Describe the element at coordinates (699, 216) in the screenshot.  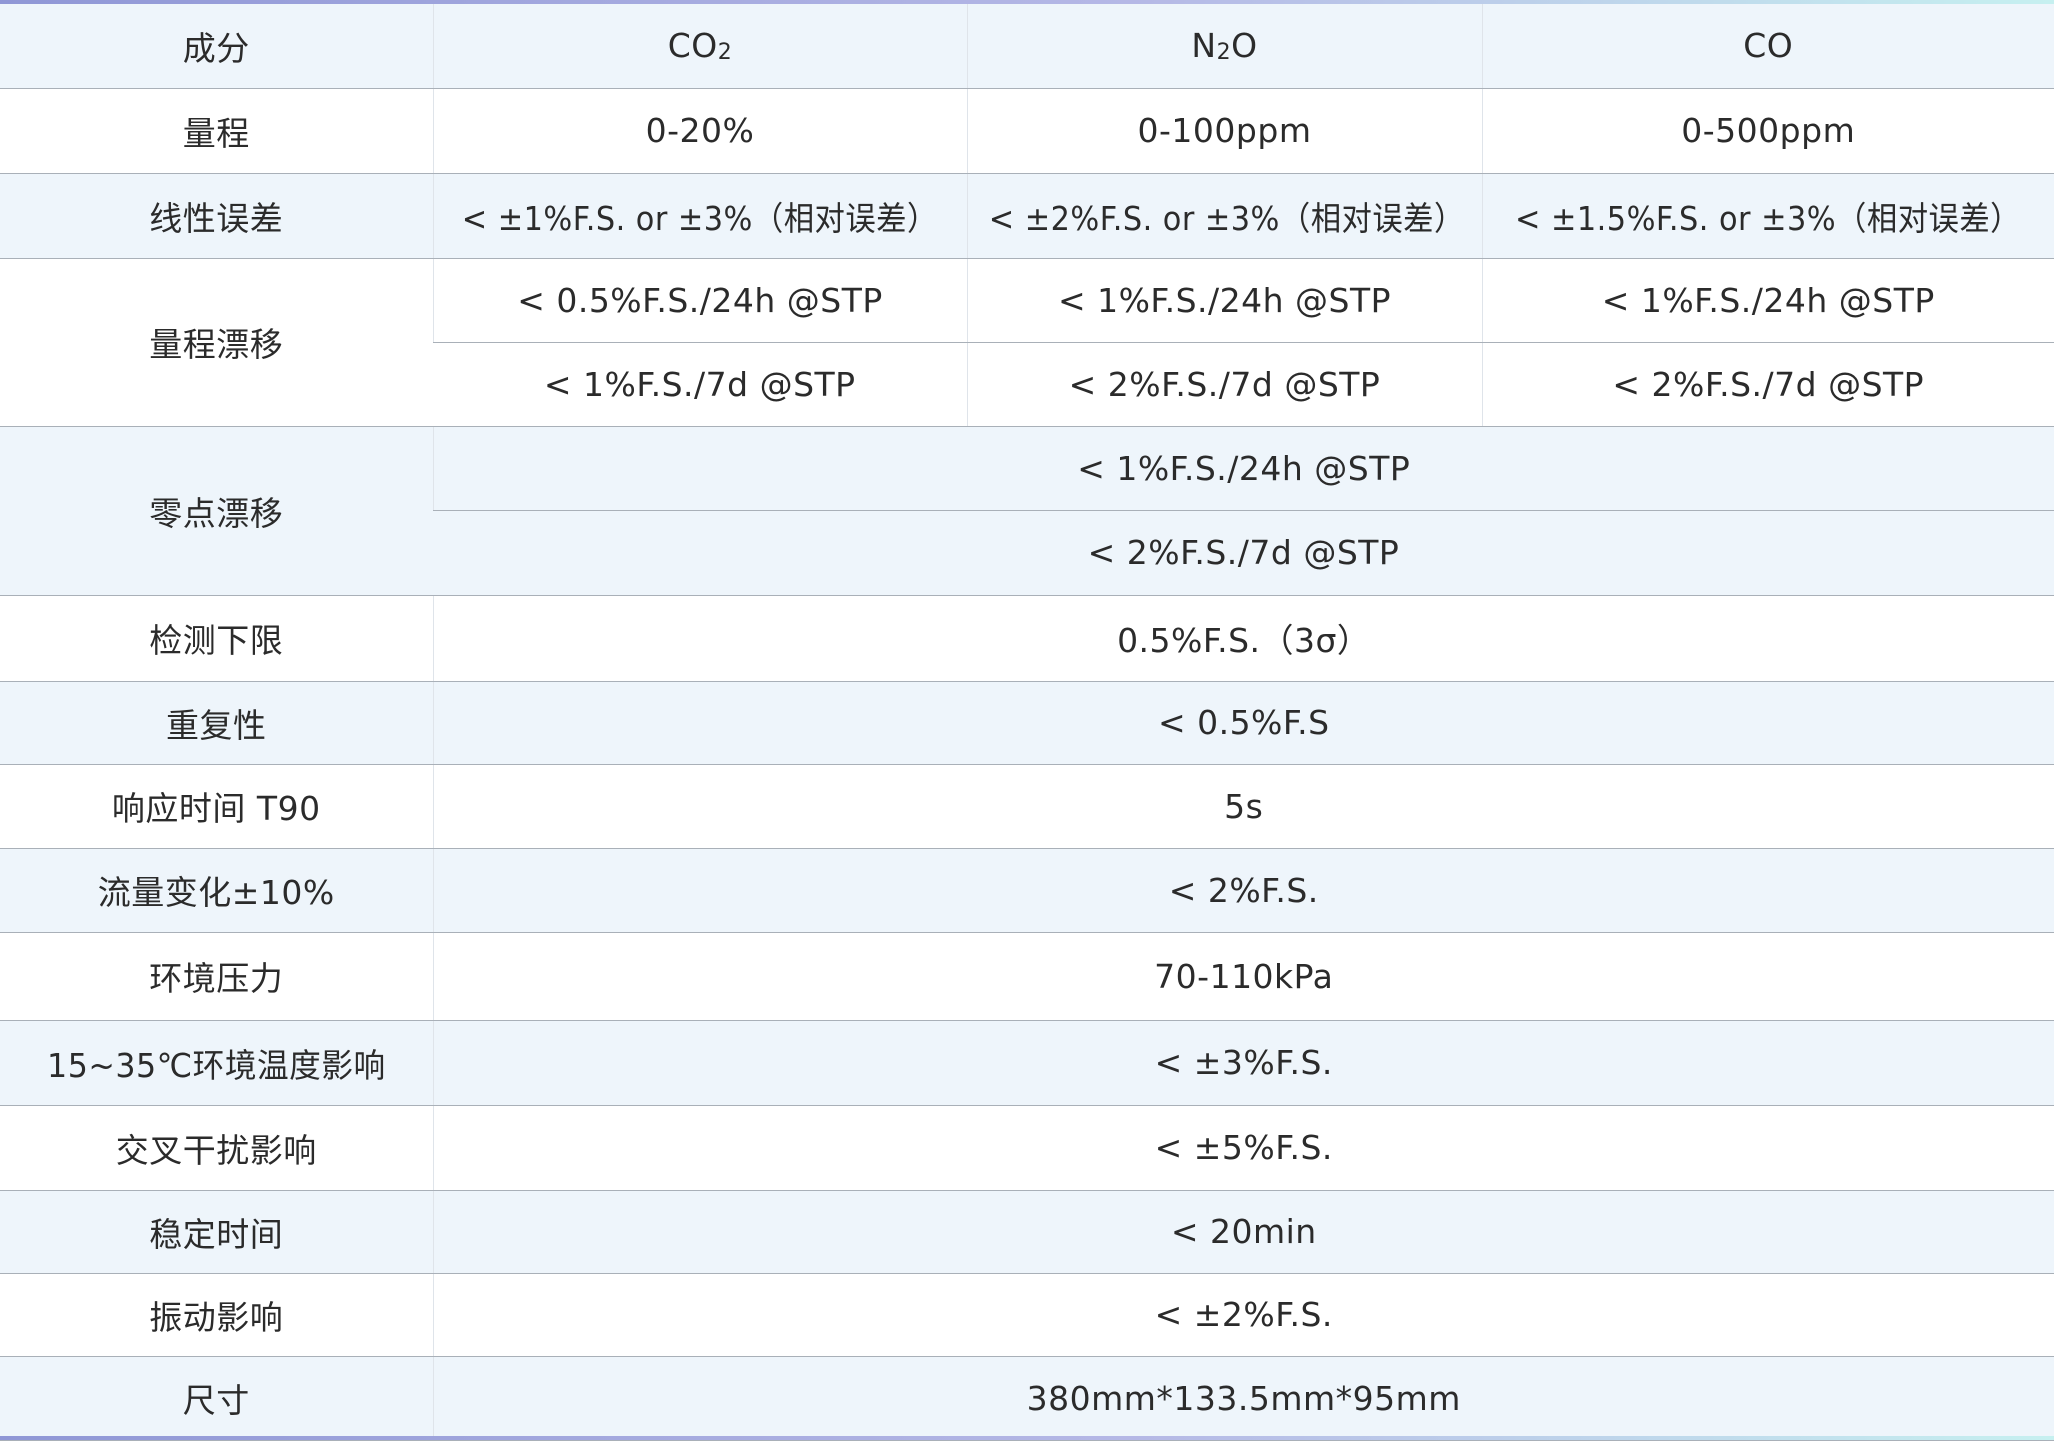
I see `linearity-value-co2: < ±1%F.S. or ±3%（相对误差）` at that location.